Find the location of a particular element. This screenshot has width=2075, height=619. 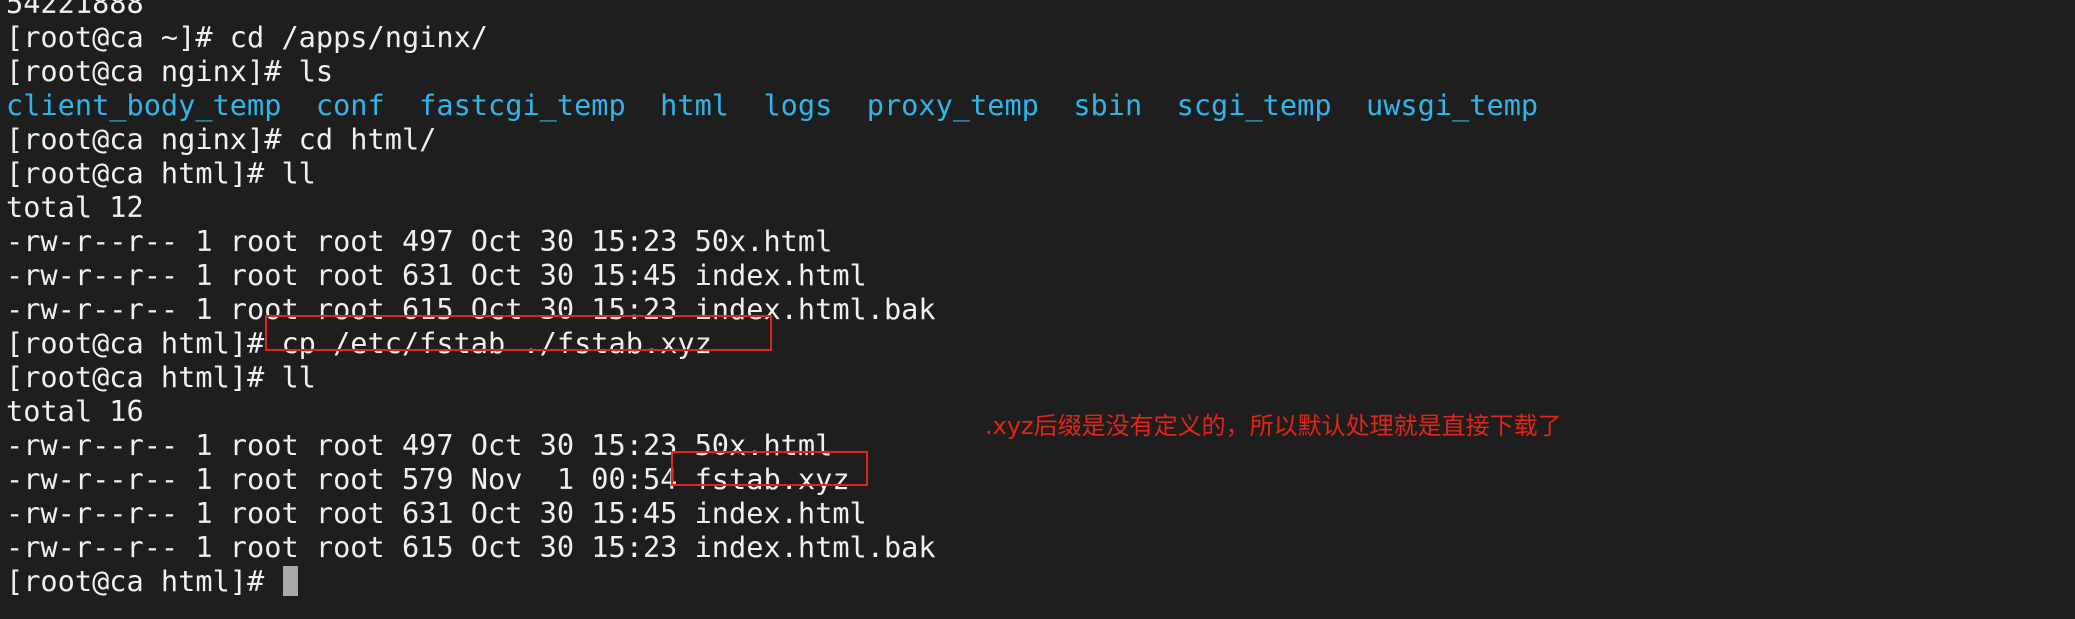

terminal-line: total 12 is located at coordinates (75, 207).